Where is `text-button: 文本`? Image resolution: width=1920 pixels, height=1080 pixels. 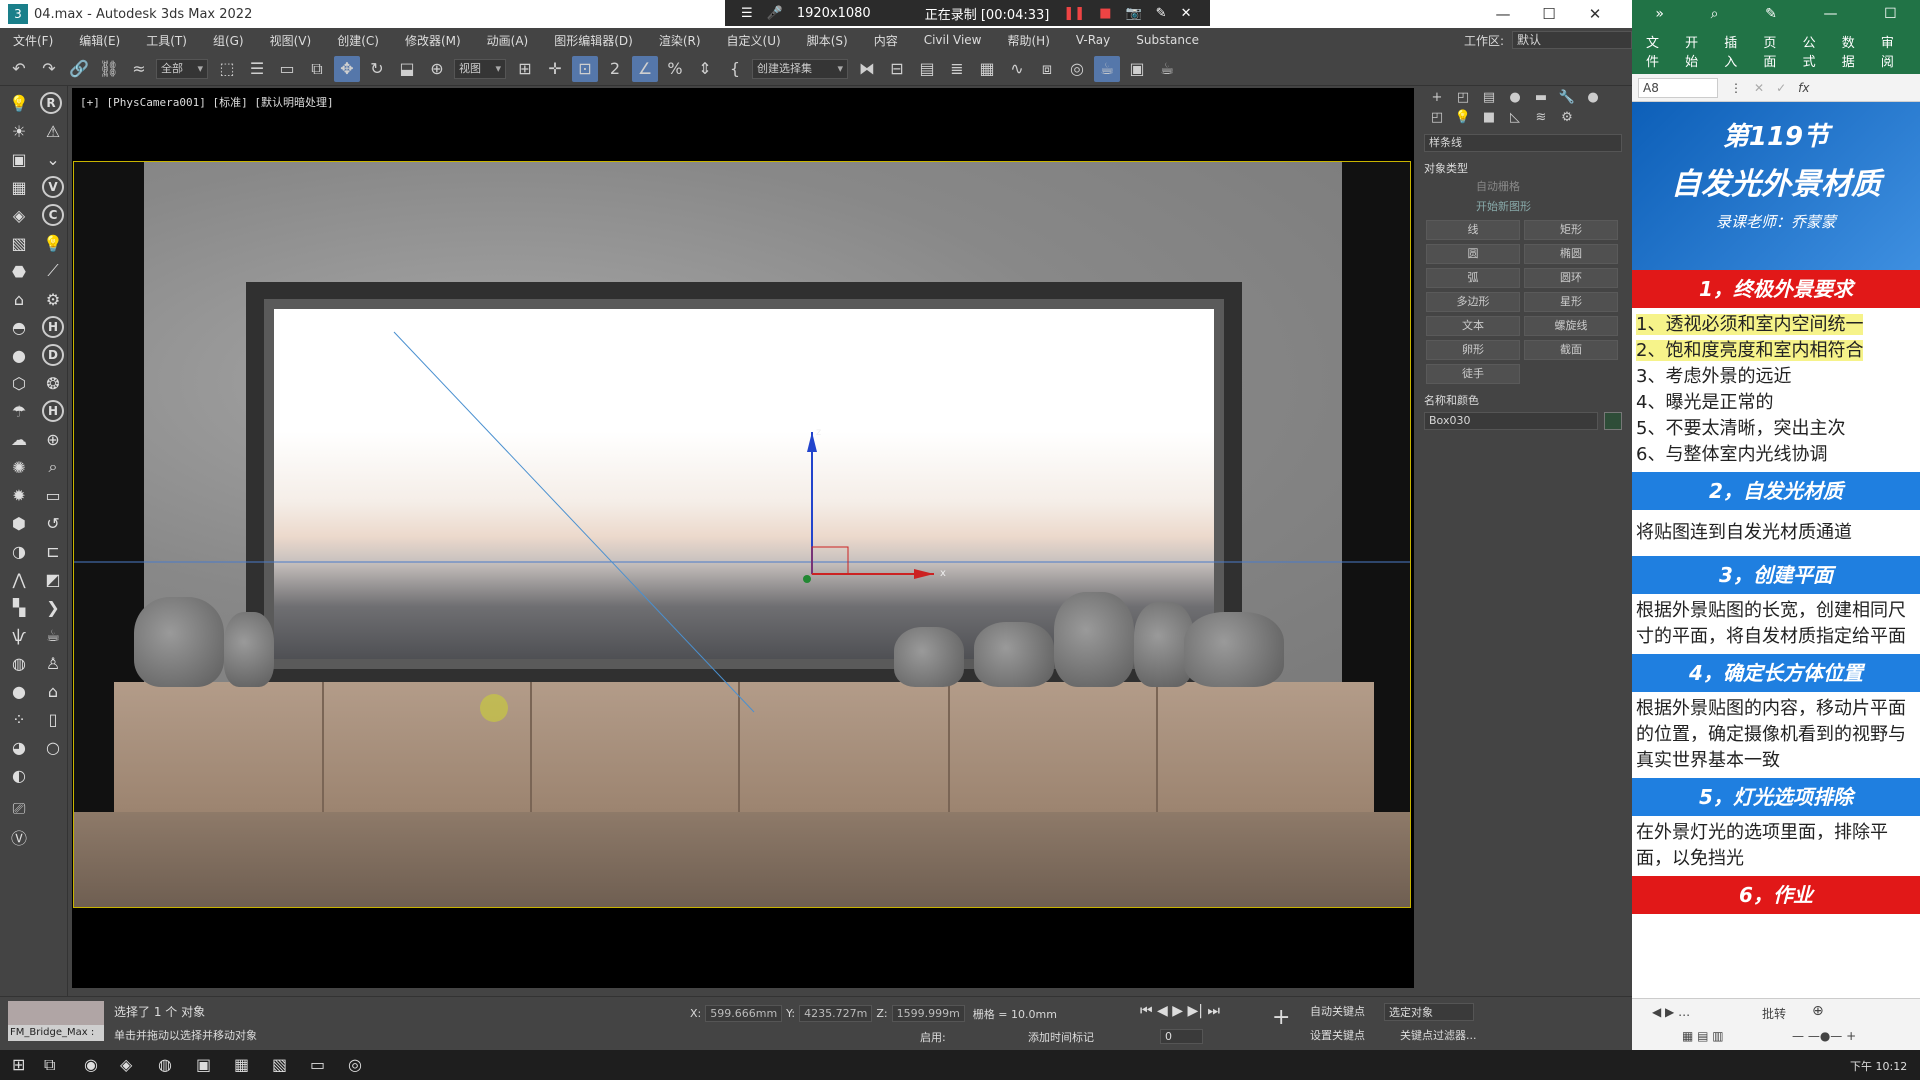 text-button: 文本 is located at coordinates (1473, 326).